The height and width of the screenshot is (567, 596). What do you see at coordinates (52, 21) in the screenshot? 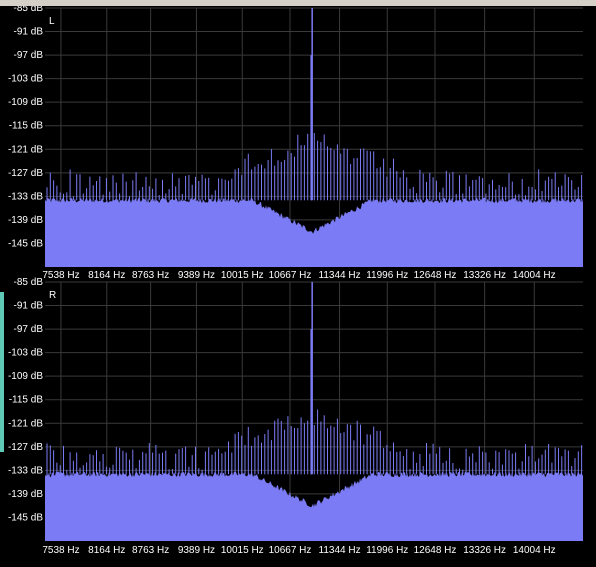
I see `channel-label: L` at bounding box center [52, 21].